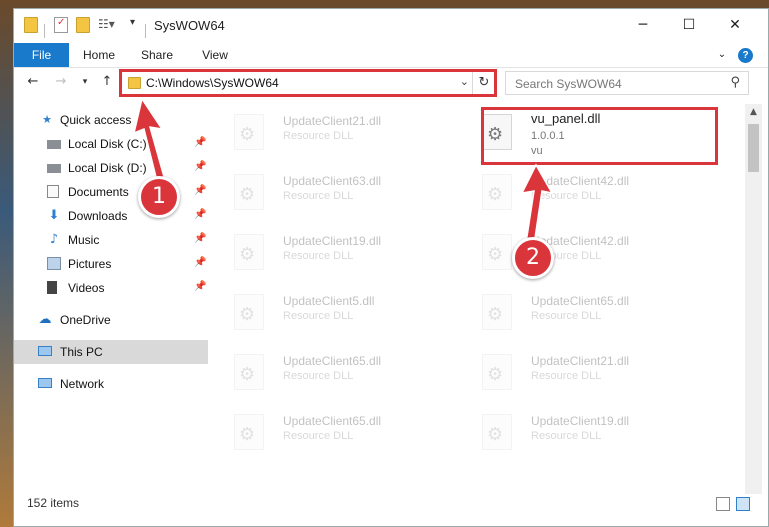  I want to click on sidebar-item-label: Pictures, so click(90, 264).